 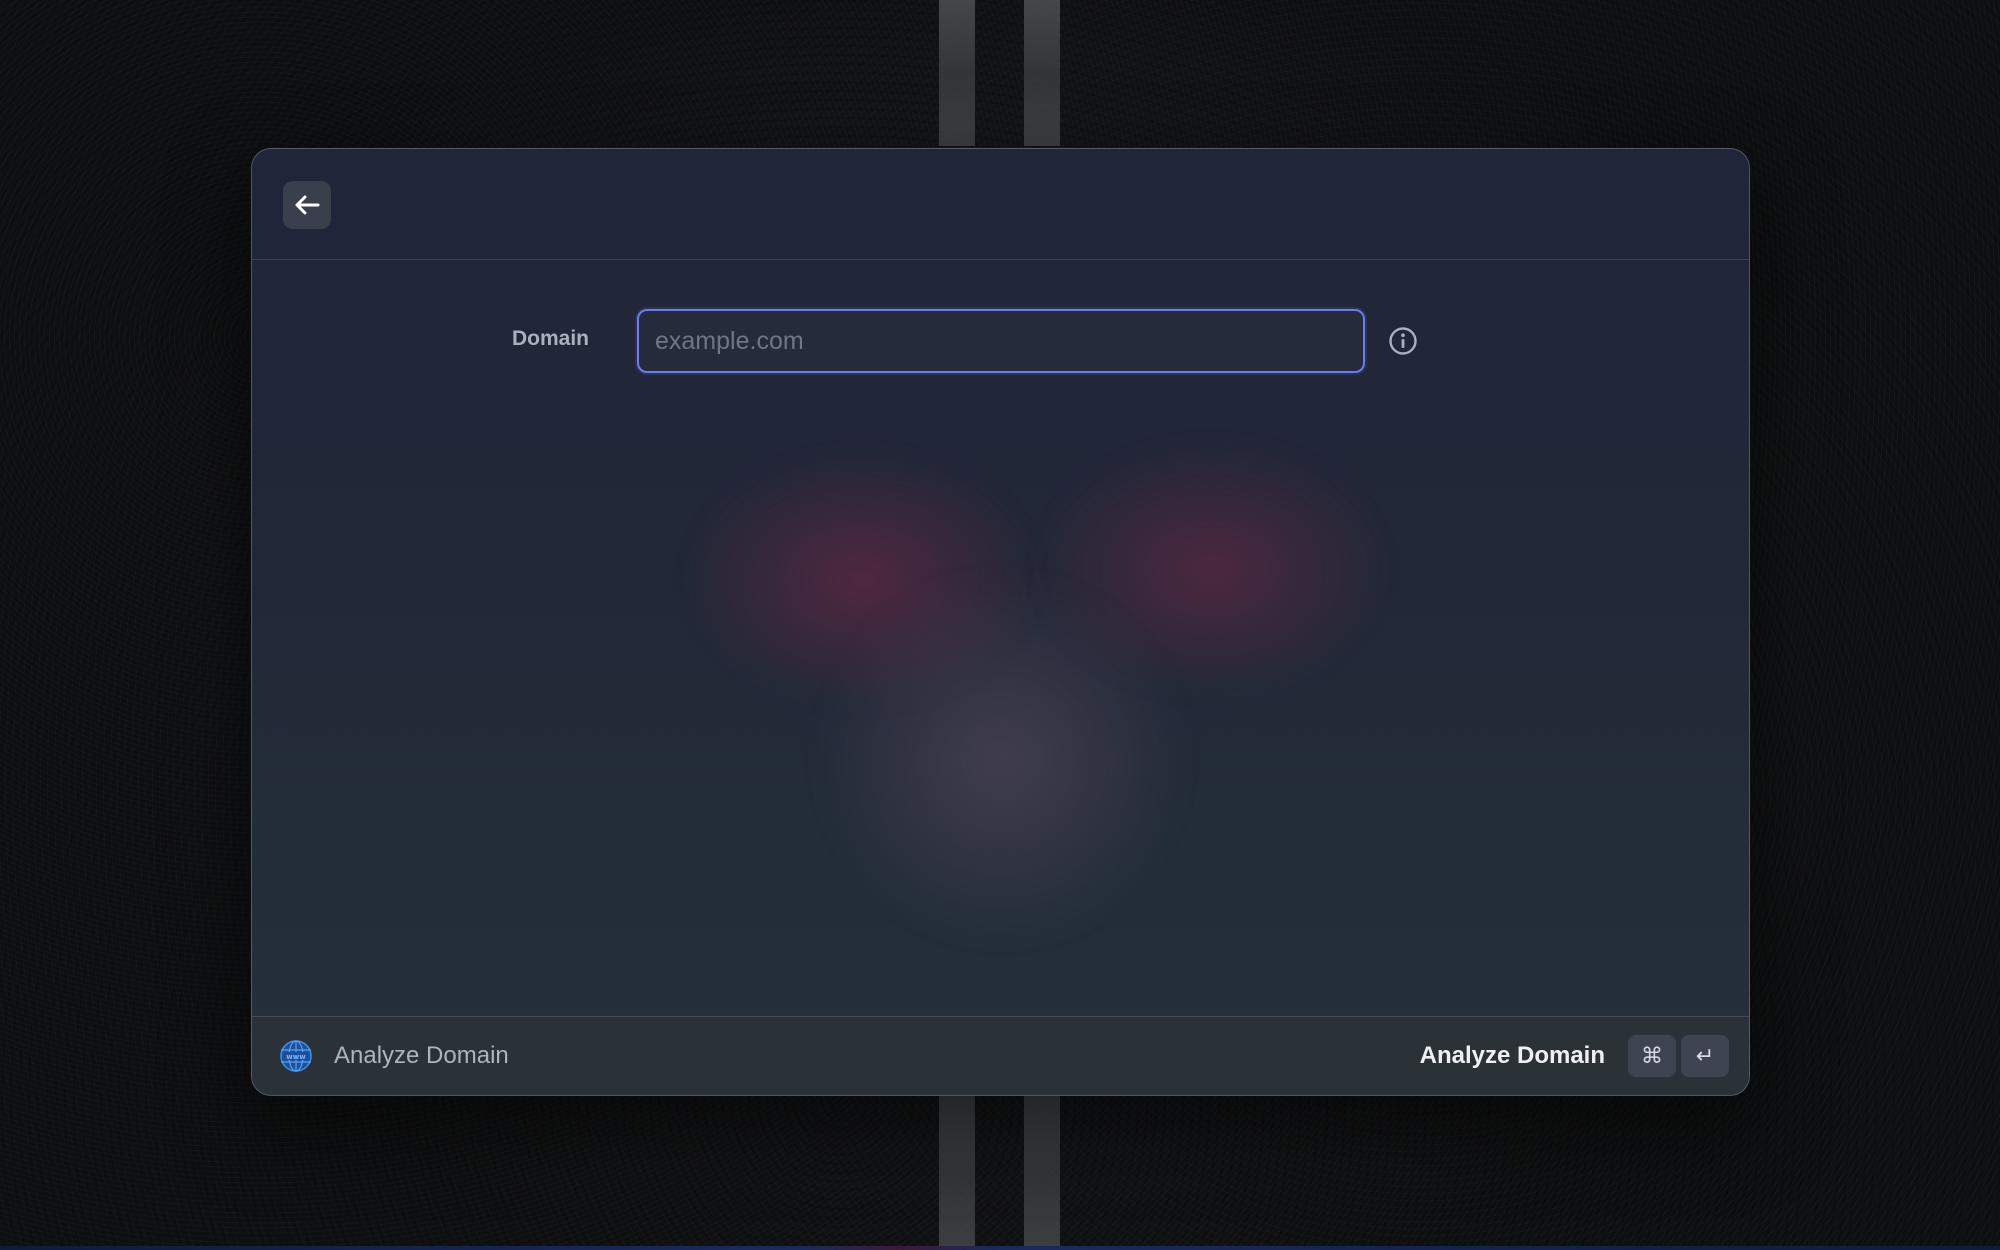 What do you see at coordinates (421, 1055) in the screenshot?
I see `footer-title: Analyze Domain` at bounding box center [421, 1055].